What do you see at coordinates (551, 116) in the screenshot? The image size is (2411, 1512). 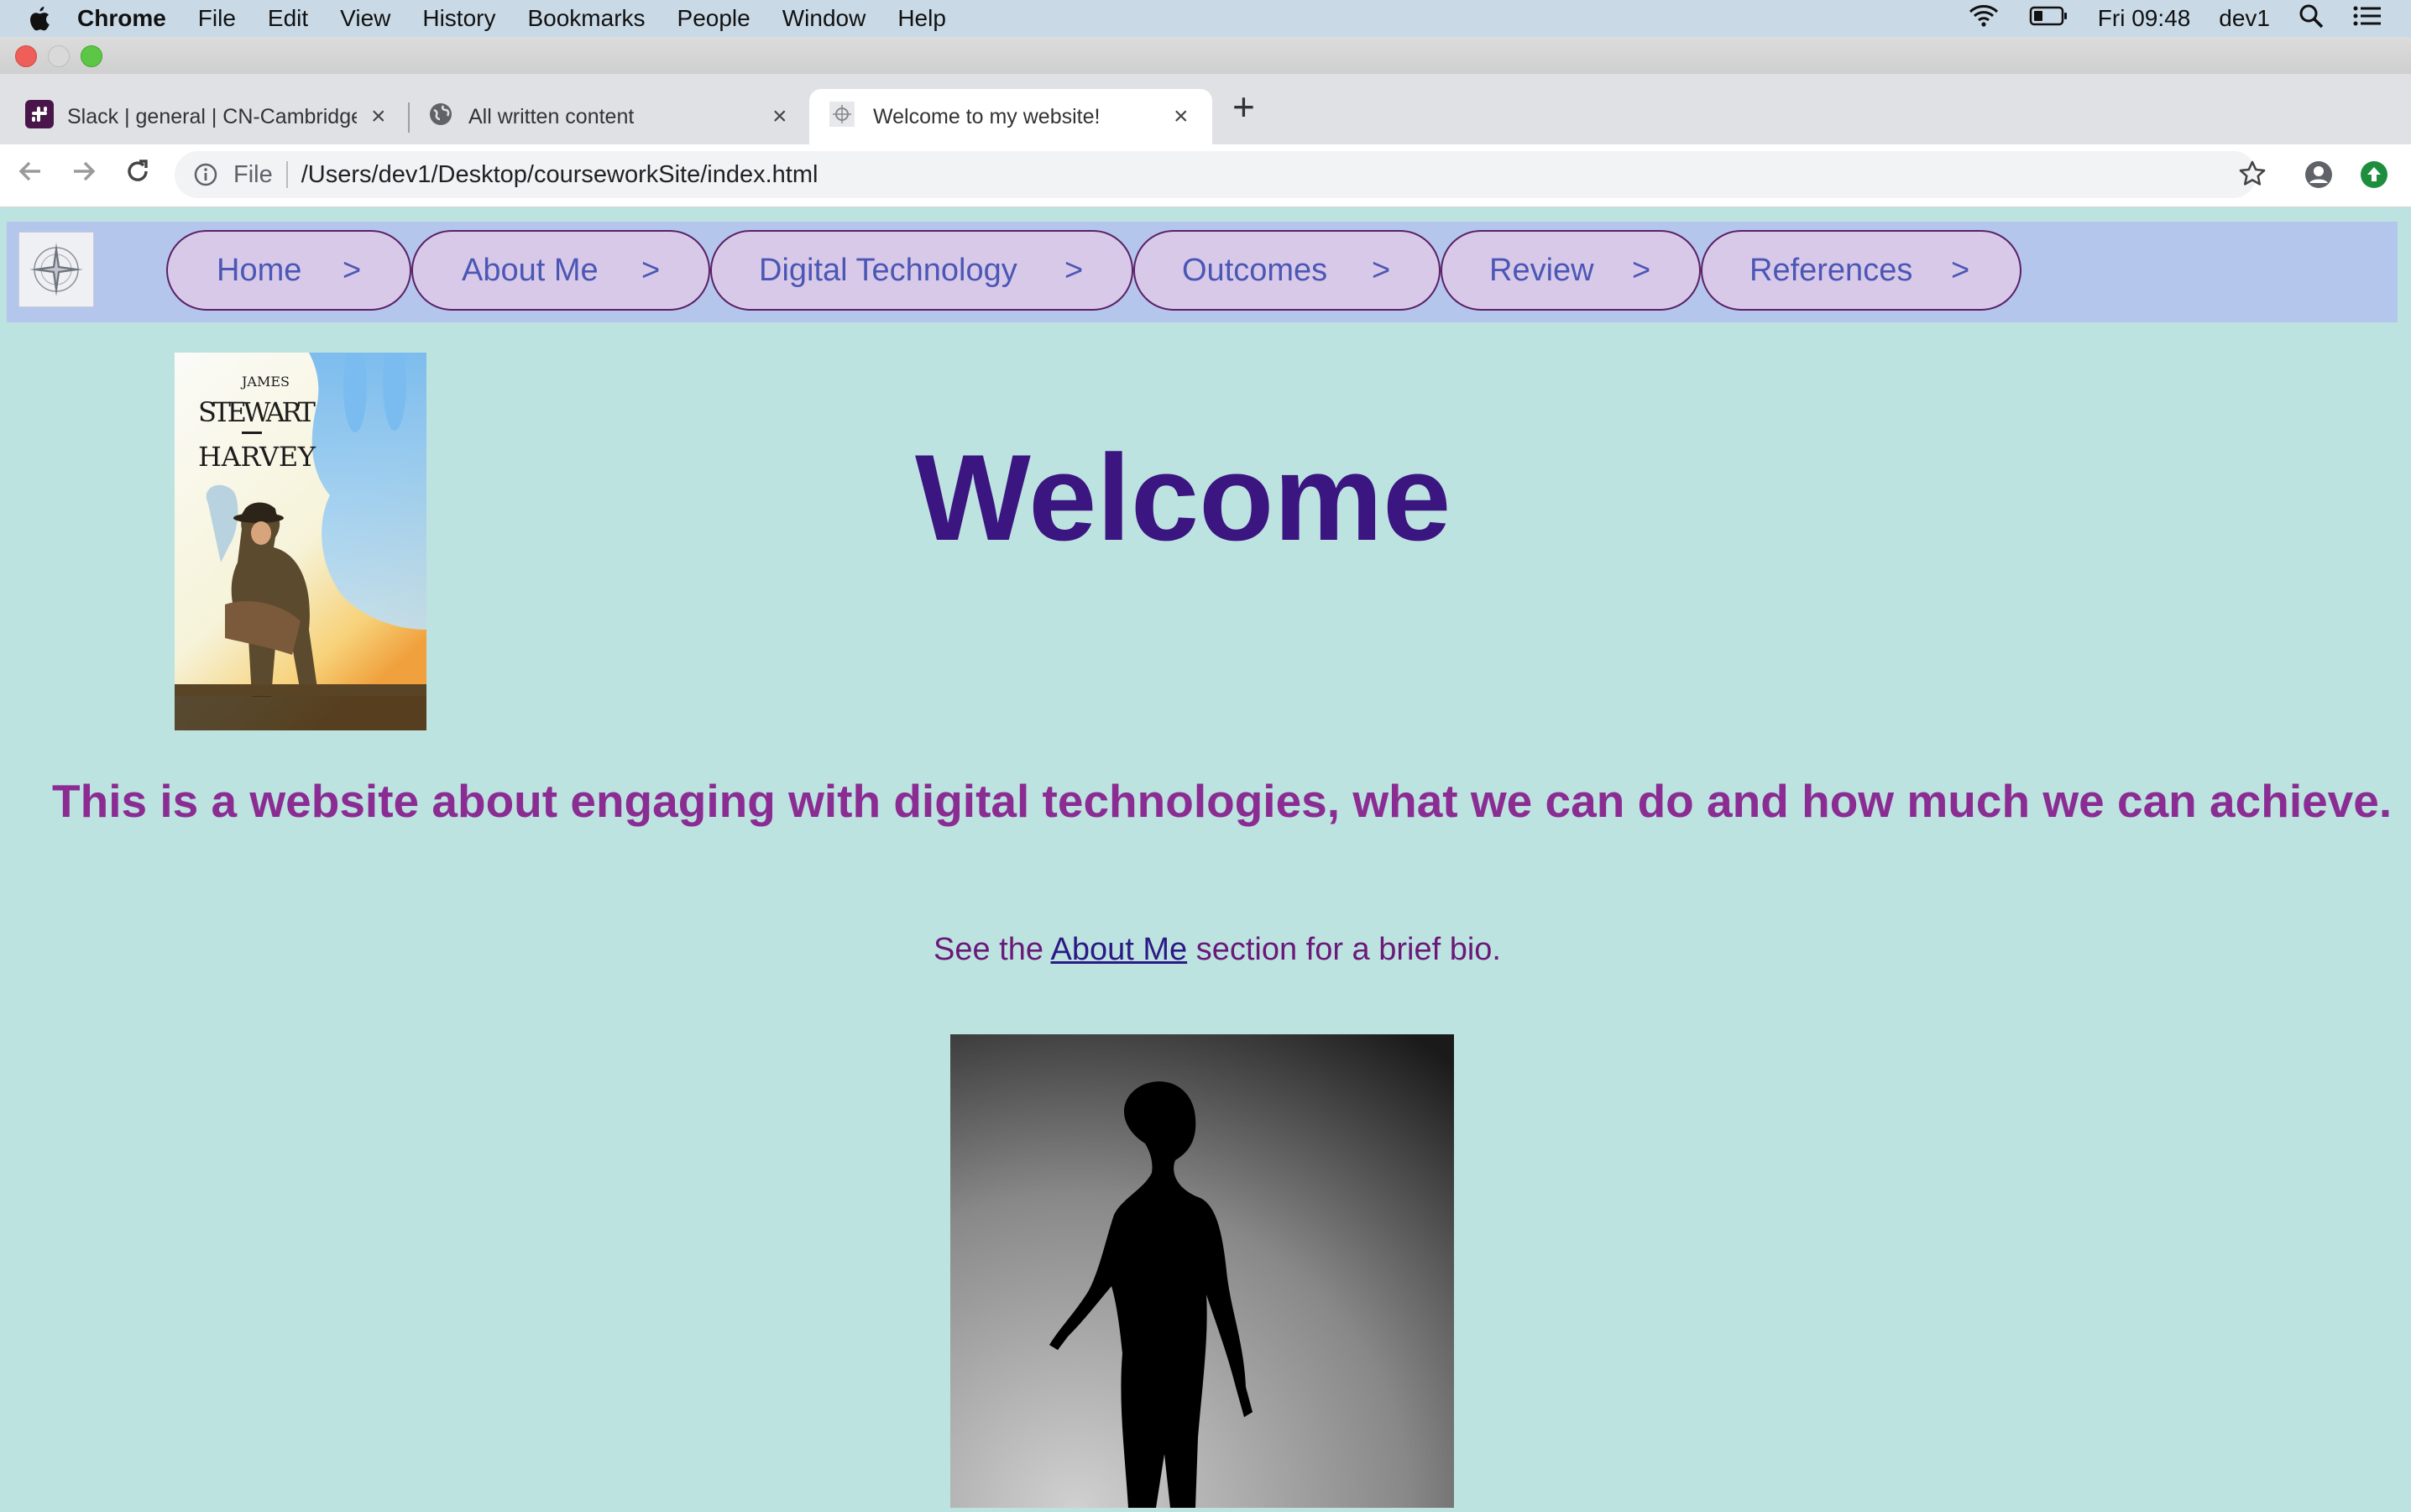 I see `tab-label: All written content` at bounding box center [551, 116].